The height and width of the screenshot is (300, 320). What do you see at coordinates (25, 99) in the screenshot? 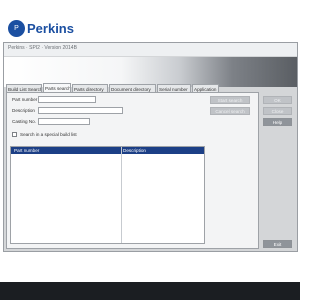
I see `part-number-label: Part number` at bounding box center [25, 99].